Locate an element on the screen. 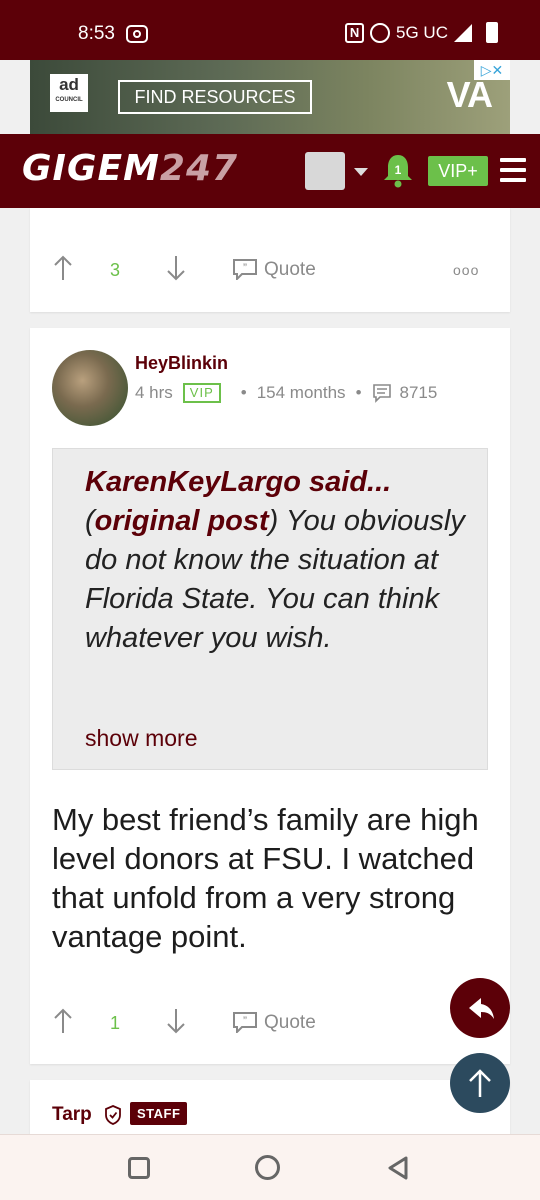 The image size is (540, 1200). ad-council-logo: ad COUNCIL is located at coordinates (69, 93).